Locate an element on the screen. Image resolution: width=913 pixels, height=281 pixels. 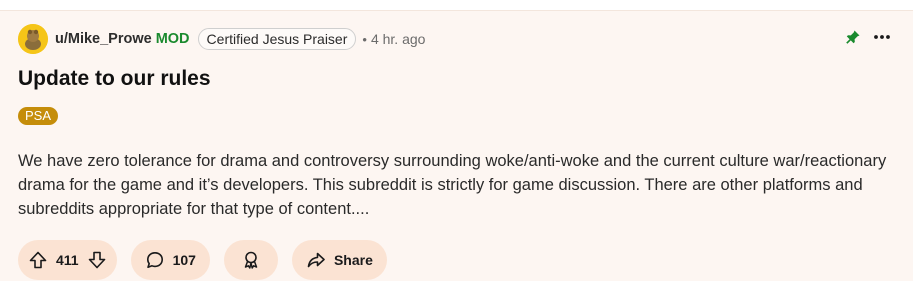
post-top-actions is located at coordinates (868, 37).